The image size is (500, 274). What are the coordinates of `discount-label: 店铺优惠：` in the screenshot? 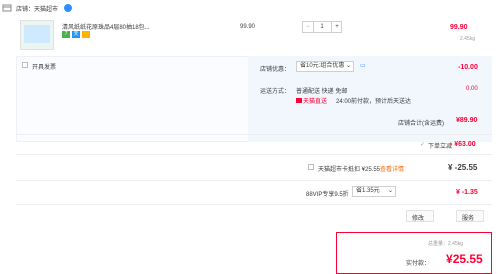 It's located at (275, 70).